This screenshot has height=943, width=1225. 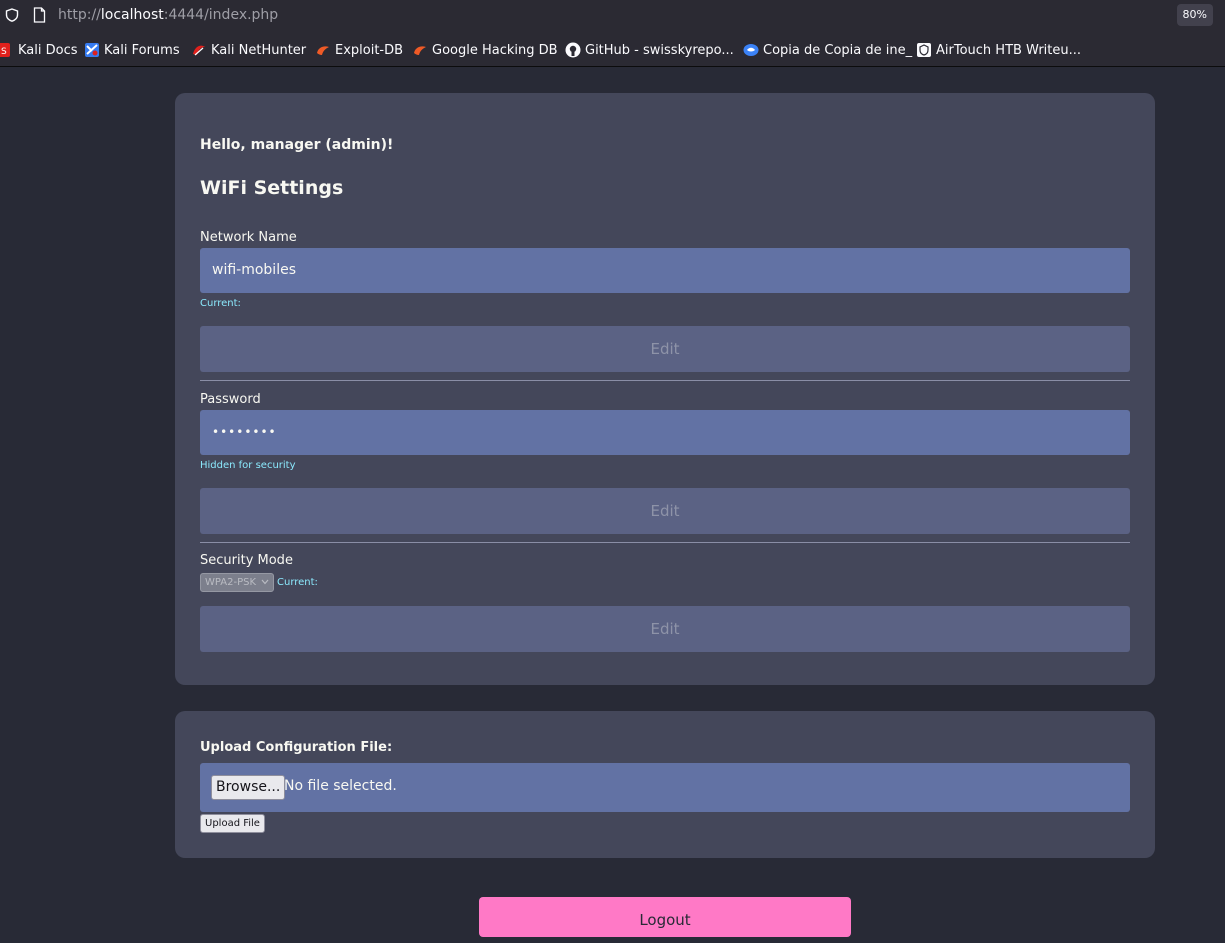 I want to click on security-mode-select: WPA2-PSK, so click(x=237, y=582).